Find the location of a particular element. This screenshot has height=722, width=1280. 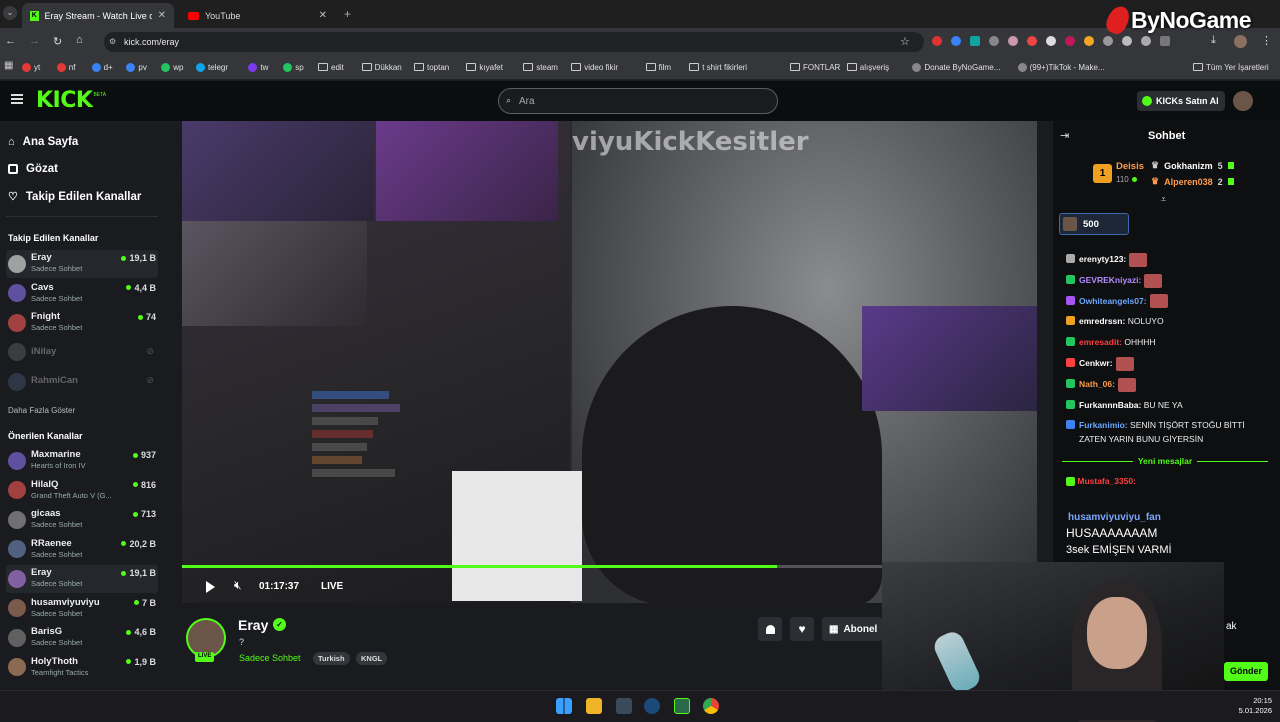

channel-item: HolyThoth Teamfight Tactics 1,9 B is located at coordinates (82, 668).